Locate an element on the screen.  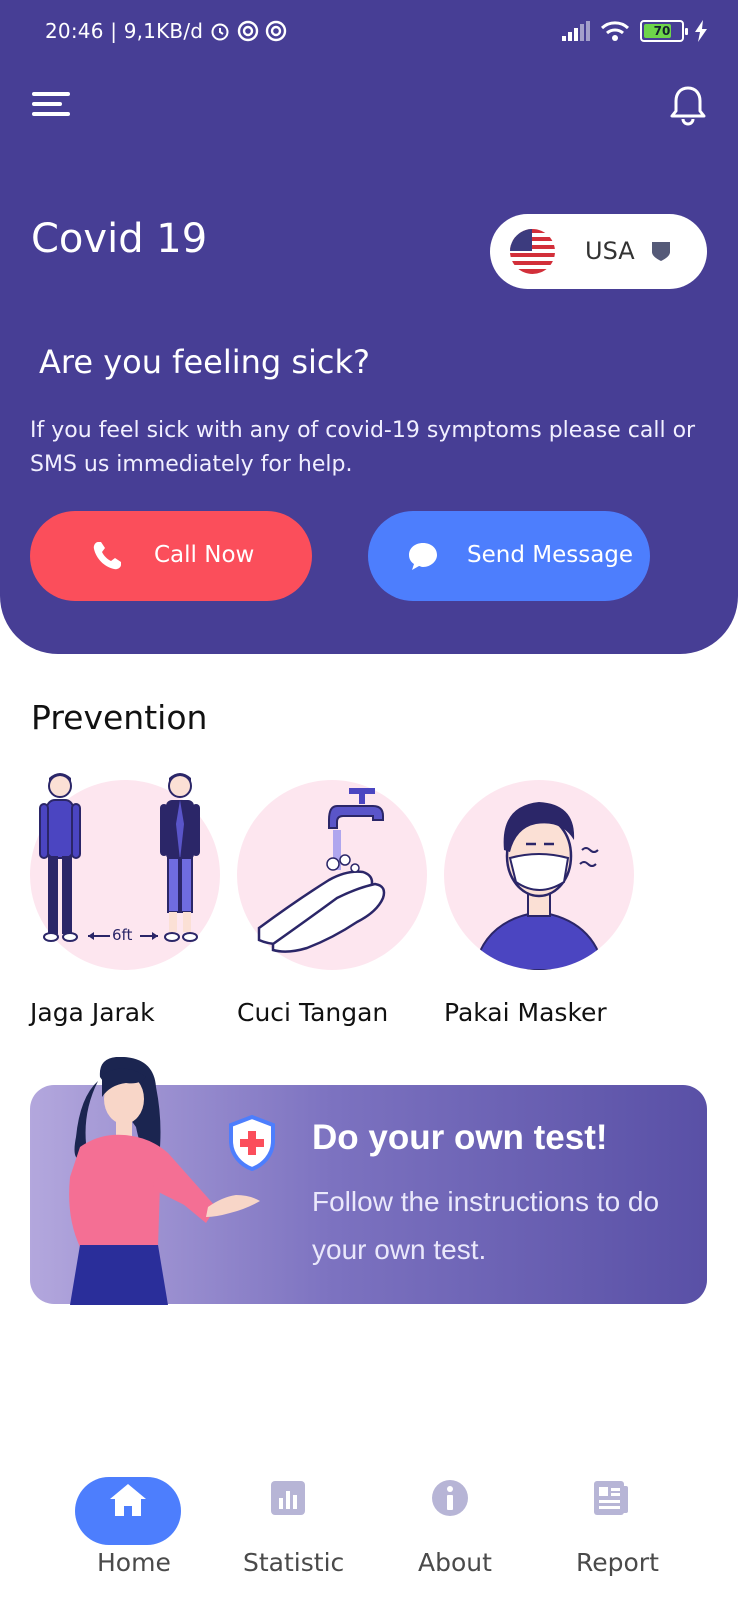
send-message-button: Send Message is located at coordinates (509, 556).